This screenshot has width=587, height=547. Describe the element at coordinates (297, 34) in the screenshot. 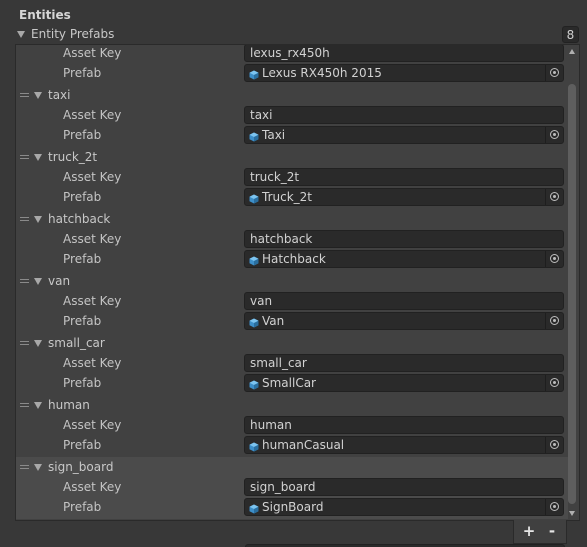

I see `entity-prefabs-header: Entity Prefabs 8` at that location.